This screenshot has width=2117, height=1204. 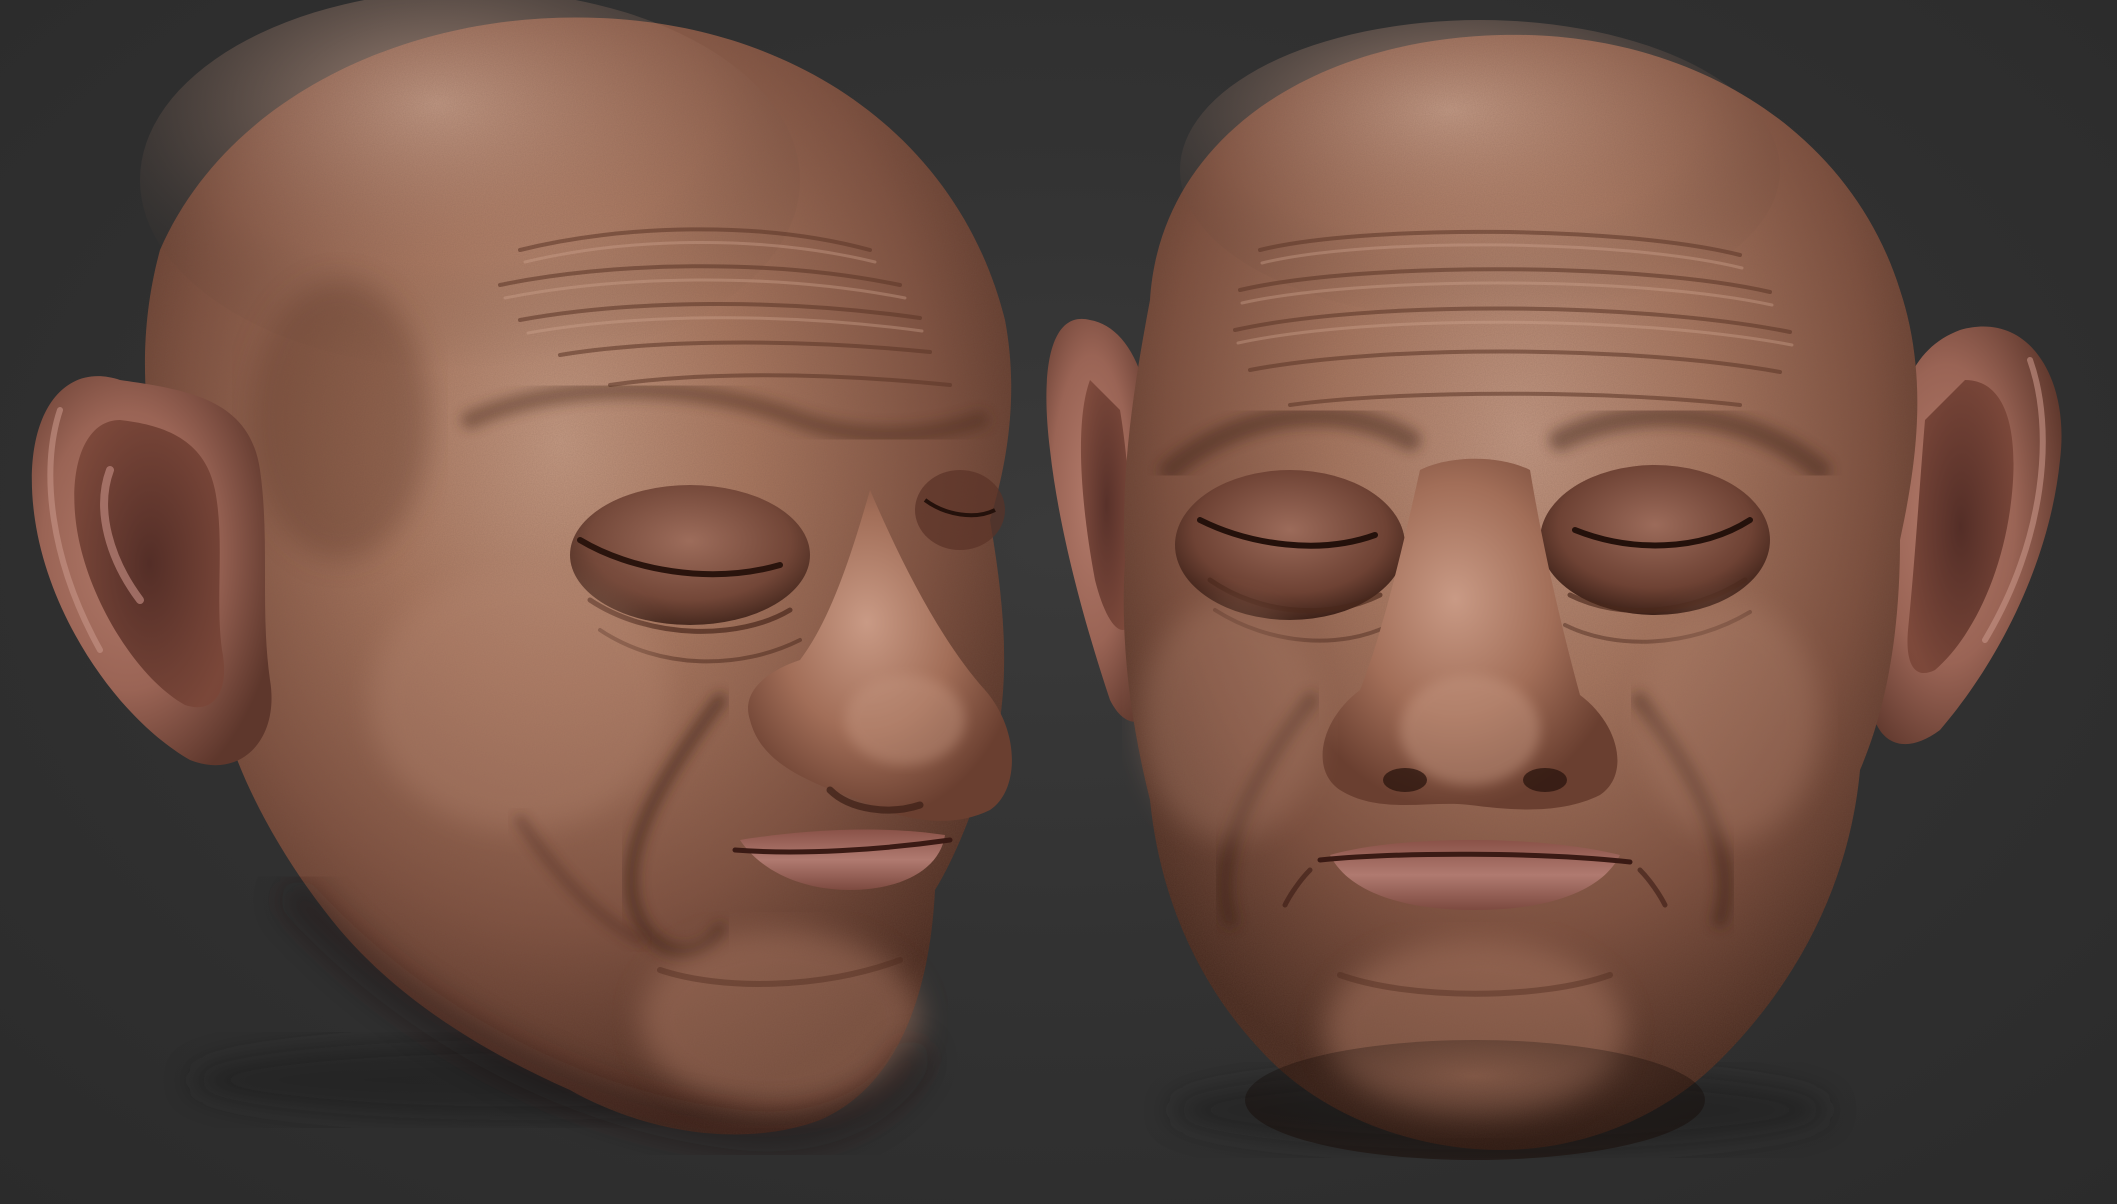 What do you see at coordinates (151, 571) in the screenshot?
I see `ear-left-head` at bounding box center [151, 571].